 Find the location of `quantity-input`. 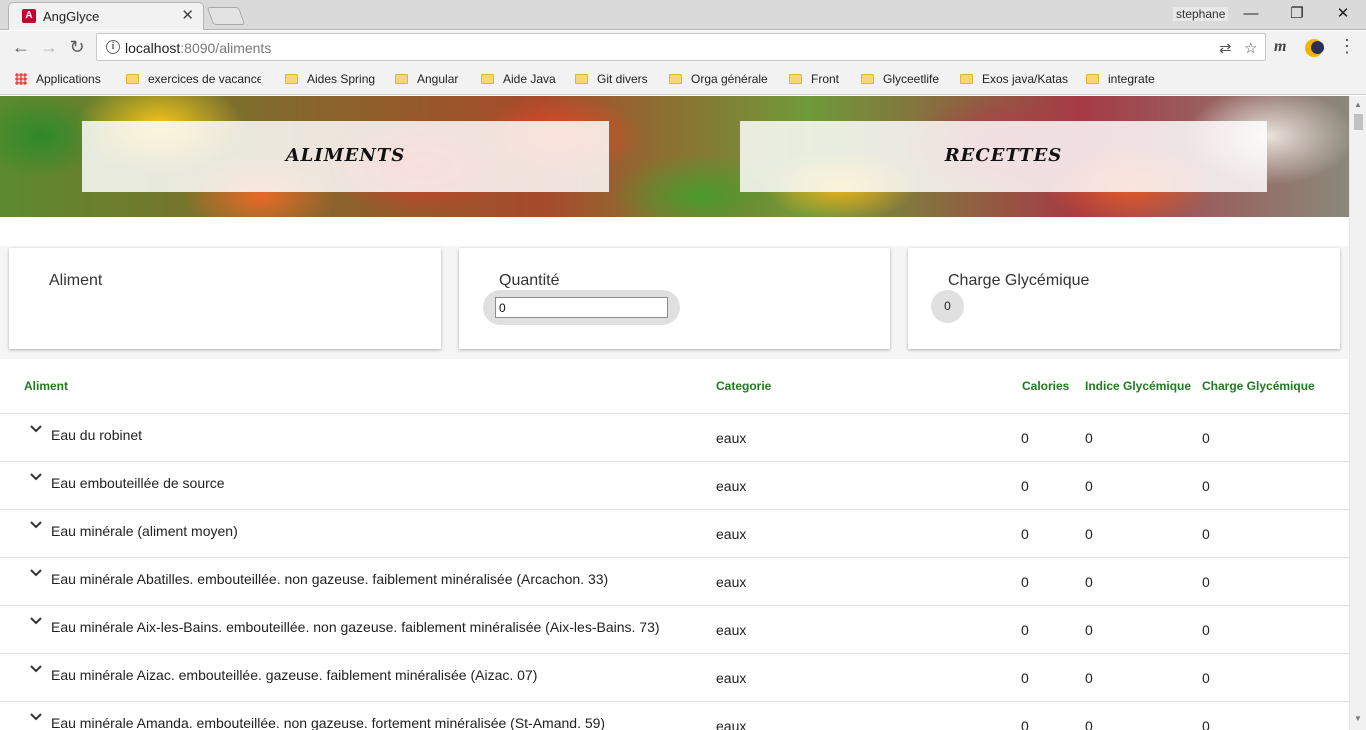

quantity-input is located at coordinates (581, 307).